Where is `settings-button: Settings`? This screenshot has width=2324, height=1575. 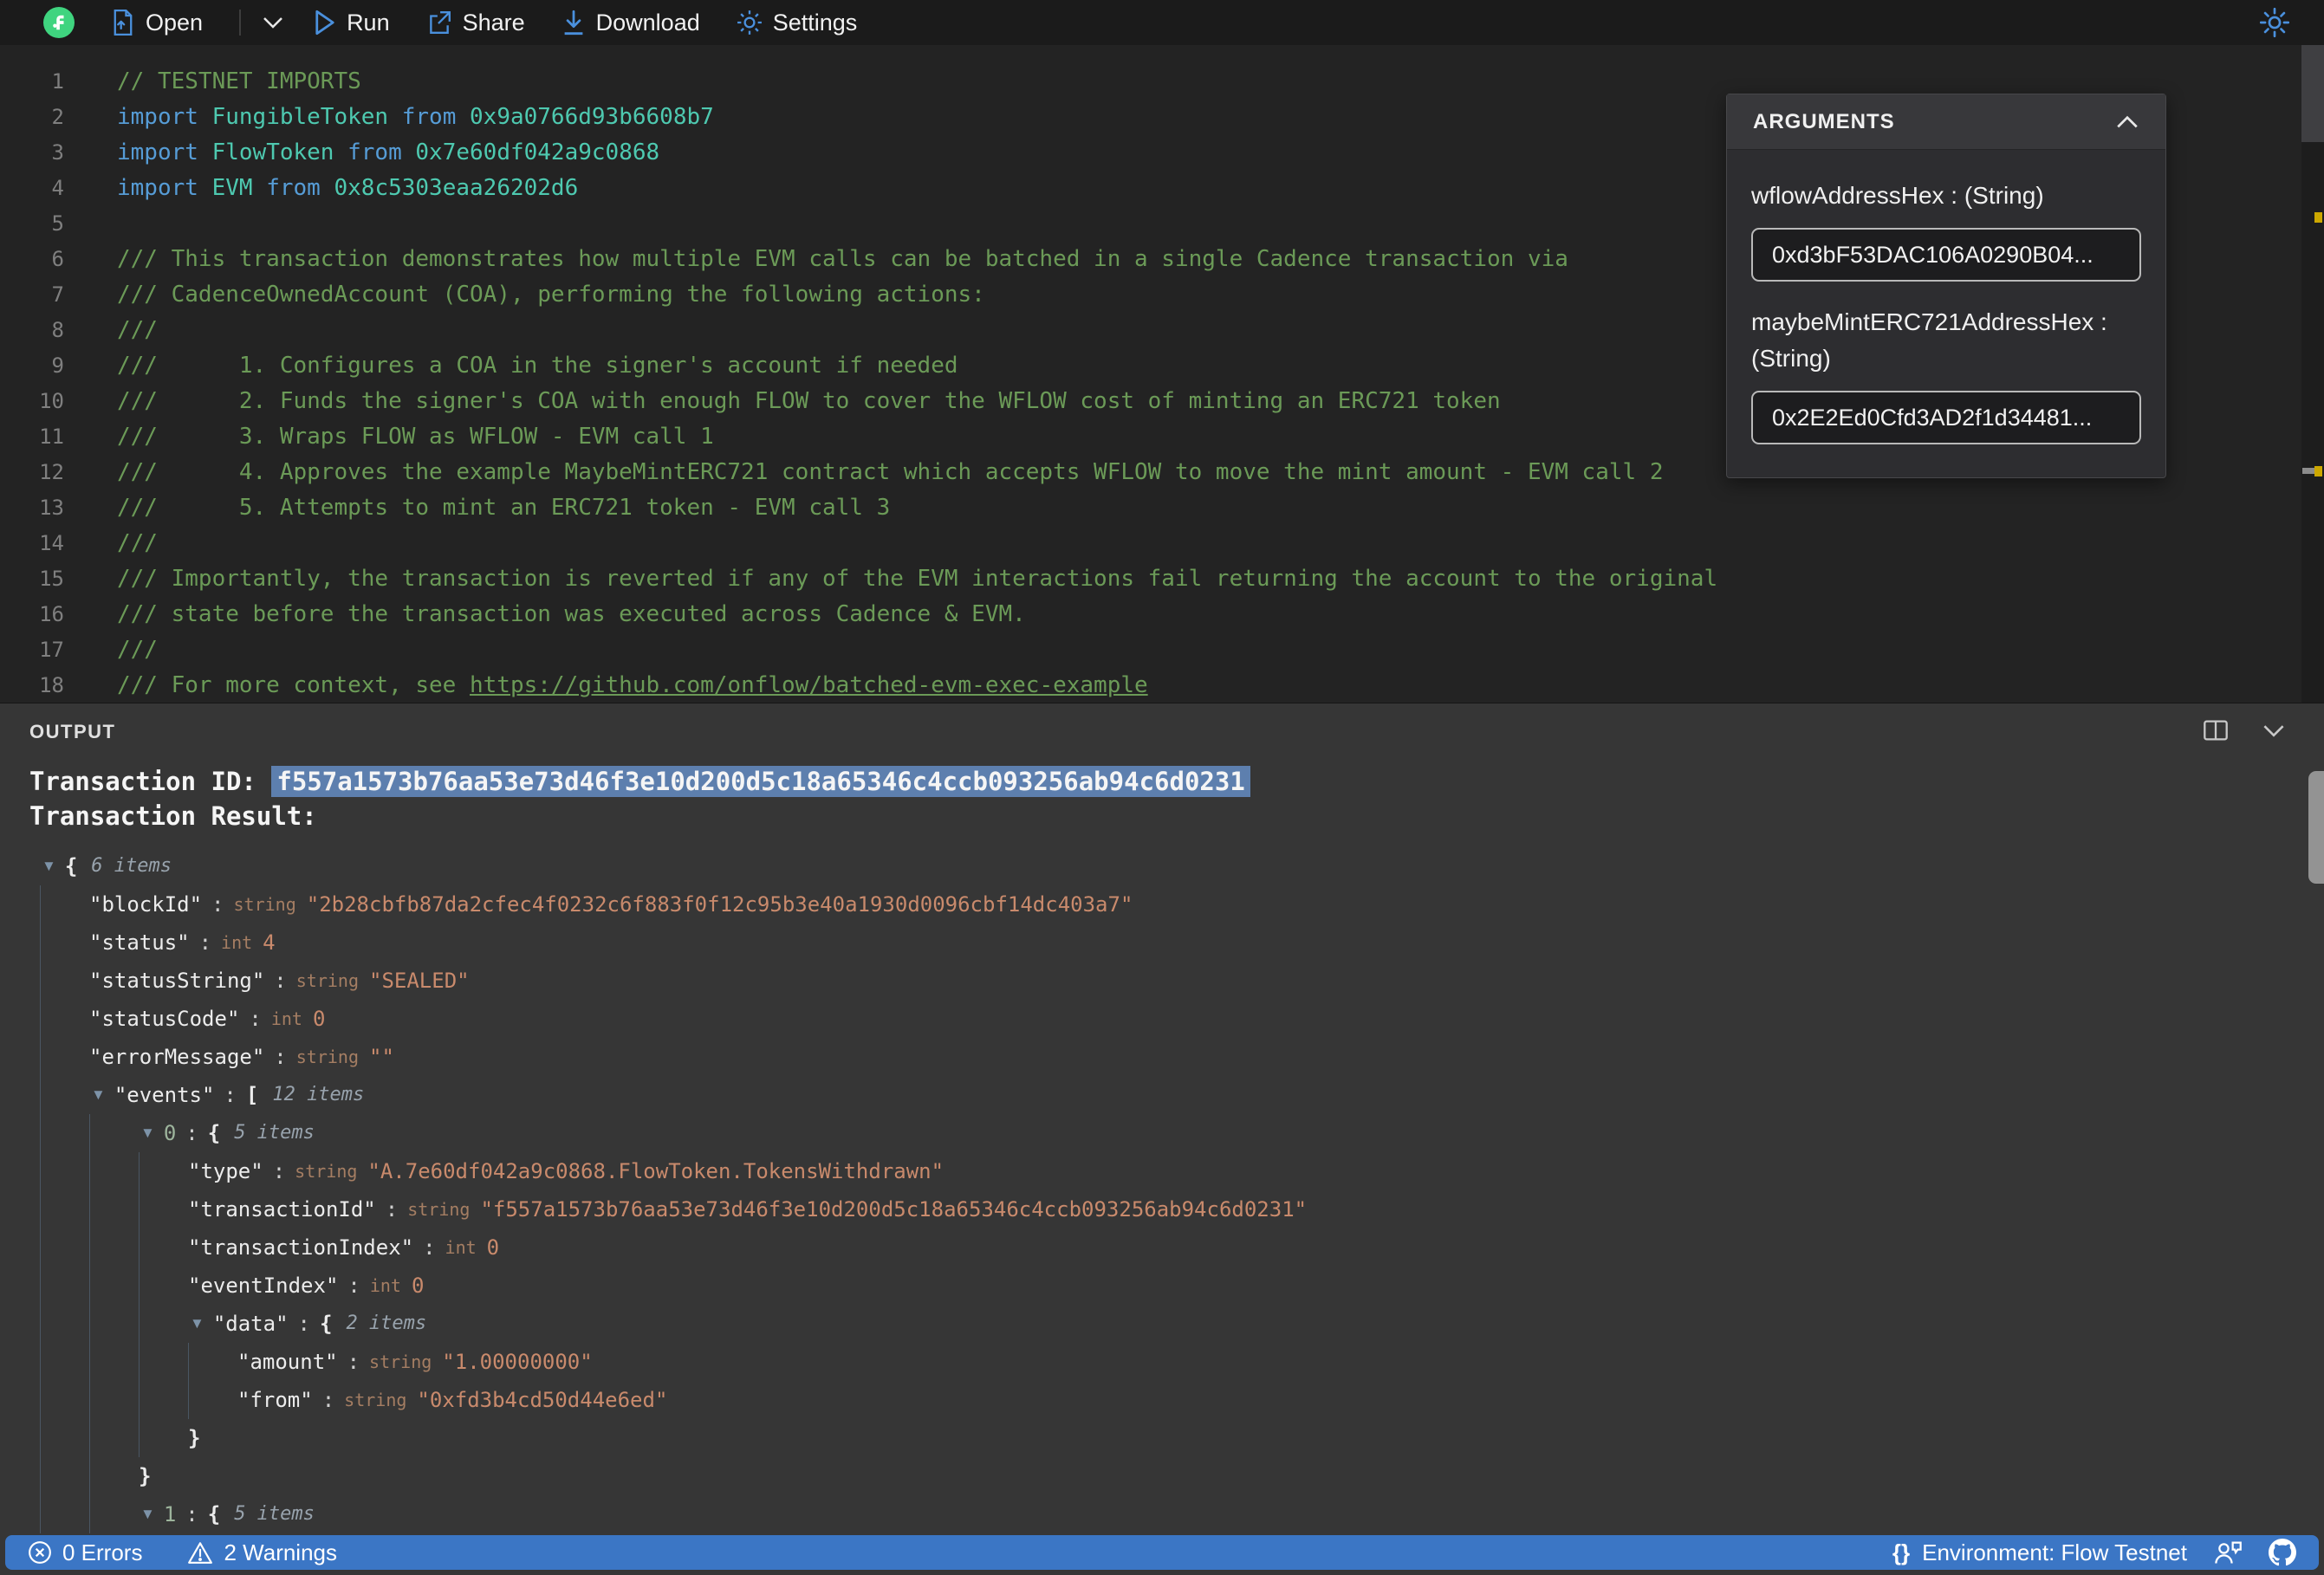 settings-button: Settings is located at coordinates (797, 22).